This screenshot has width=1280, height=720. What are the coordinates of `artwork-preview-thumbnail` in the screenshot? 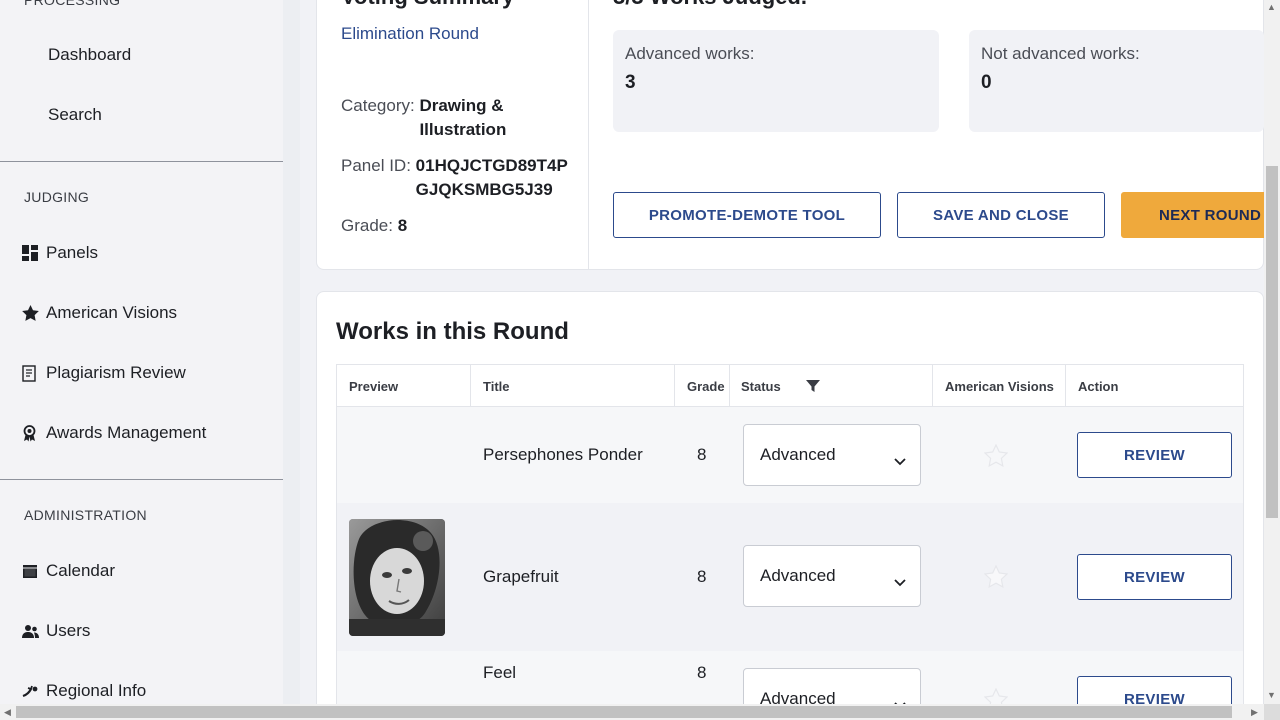 It's located at (397, 577).